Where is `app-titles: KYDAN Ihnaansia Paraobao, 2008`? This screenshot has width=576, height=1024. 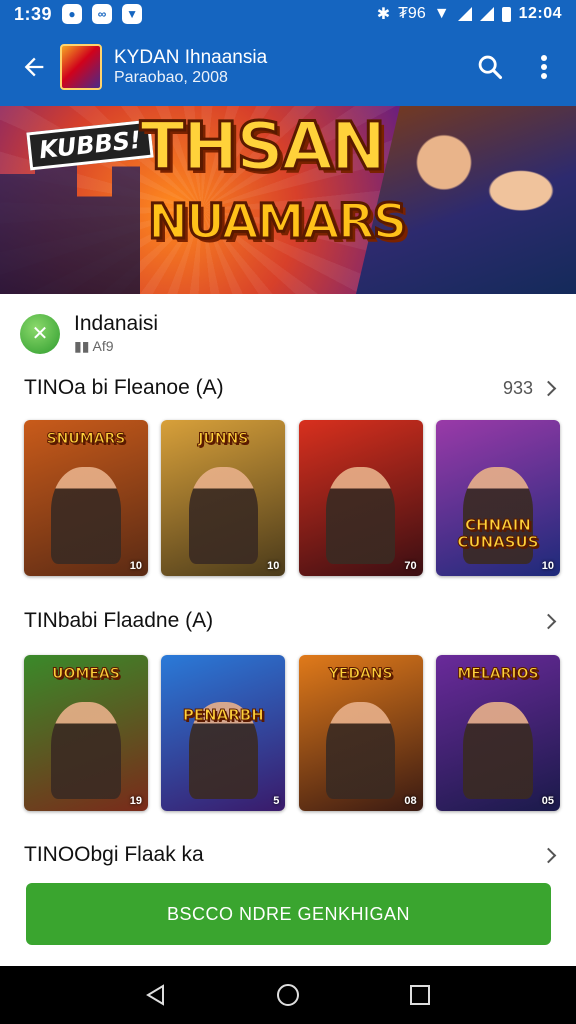 app-titles: KYDAN Ihnaansia Paraobao, 2008 is located at coordinates (190, 67).